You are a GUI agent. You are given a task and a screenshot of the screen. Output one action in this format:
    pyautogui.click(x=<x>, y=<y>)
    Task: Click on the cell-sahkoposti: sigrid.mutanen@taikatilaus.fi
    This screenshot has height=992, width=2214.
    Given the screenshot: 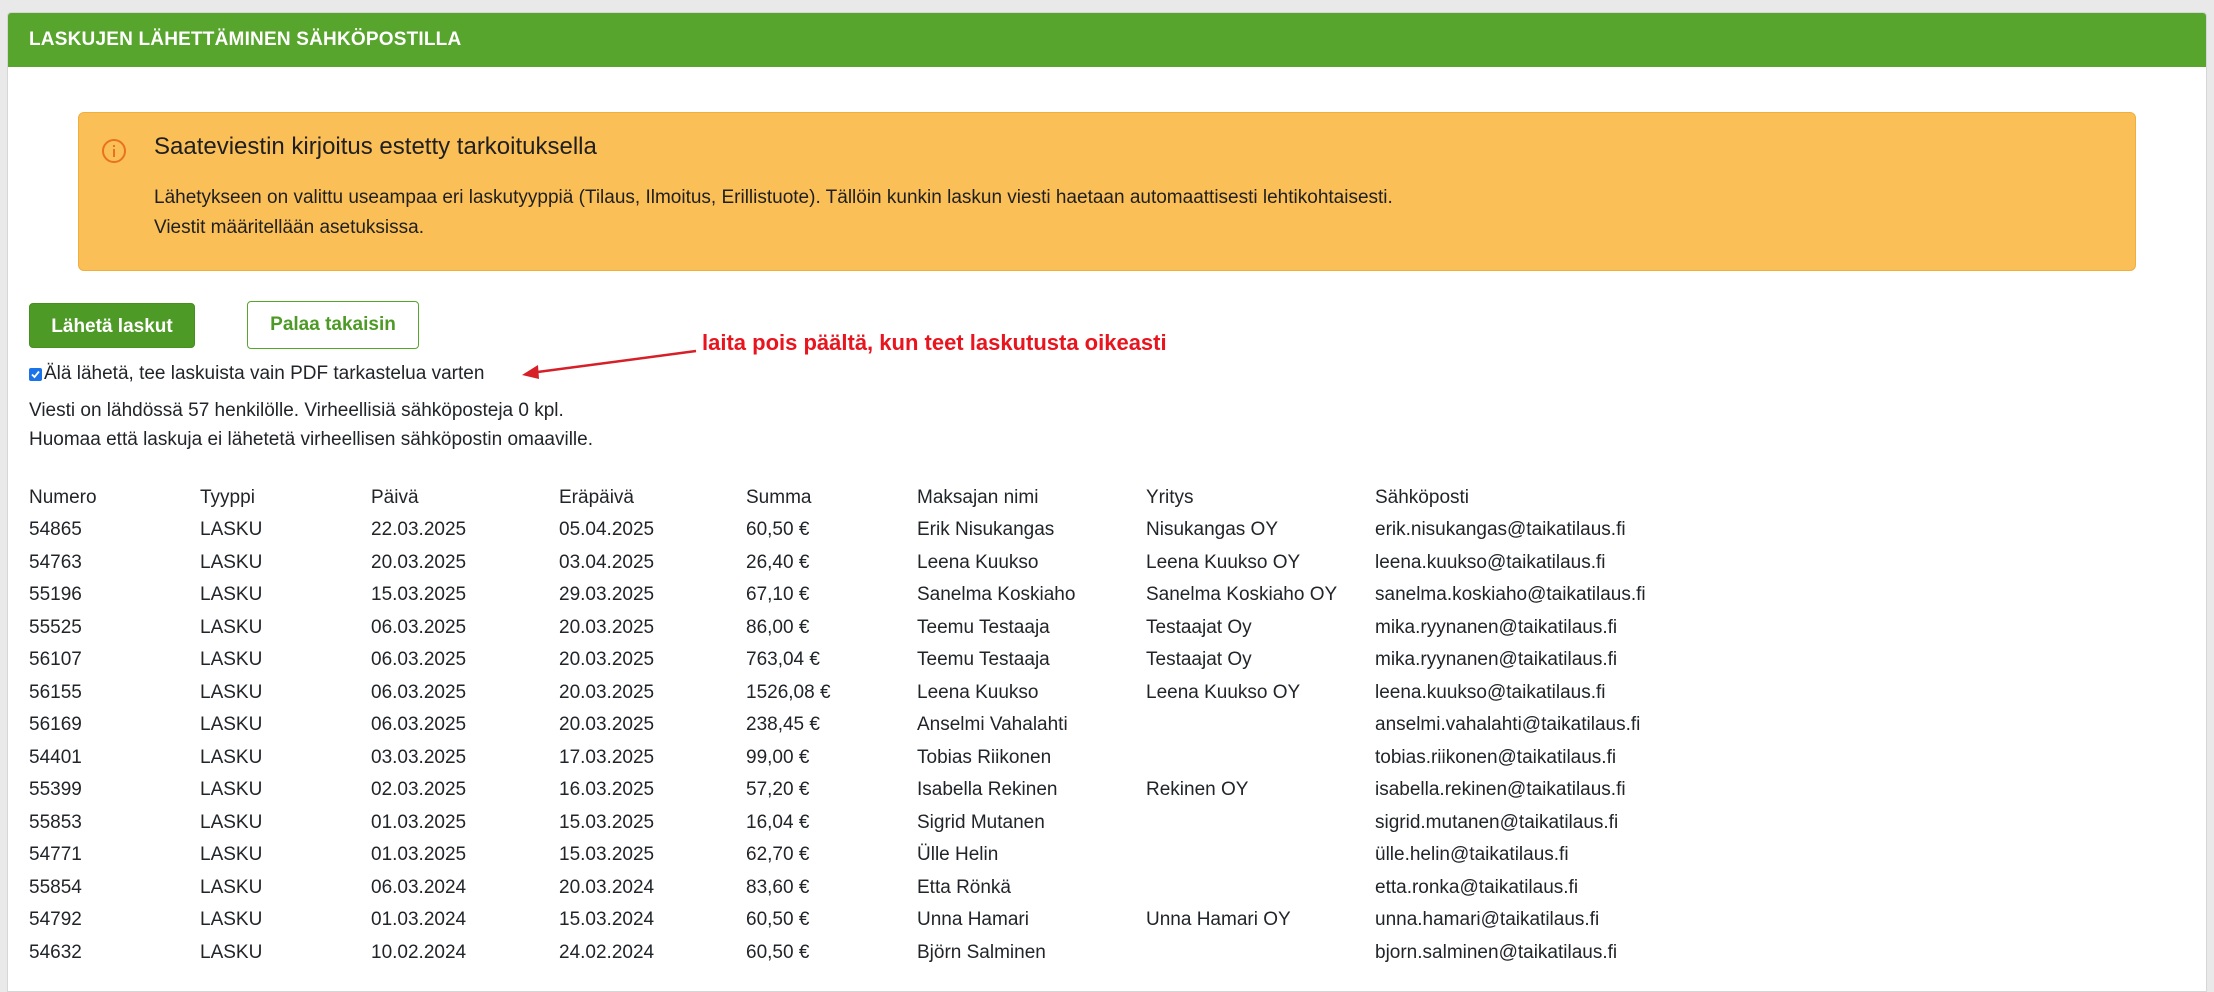 What is the action you would take?
    pyautogui.click(x=1497, y=822)
    